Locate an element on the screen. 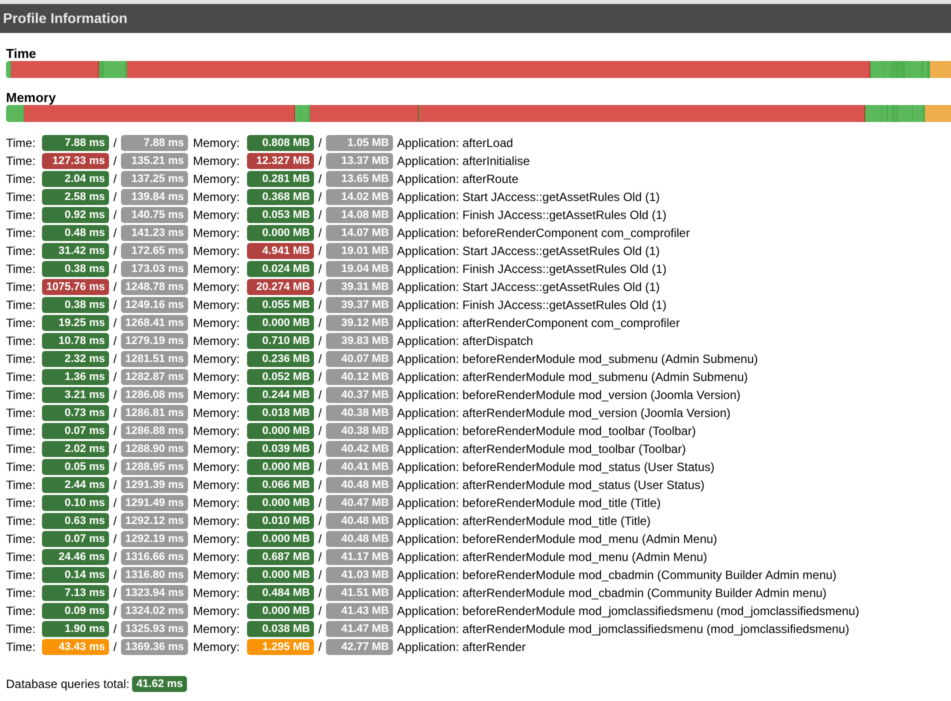  total-time-badge: 1288.90 ms is located at coordinates (154, 449).